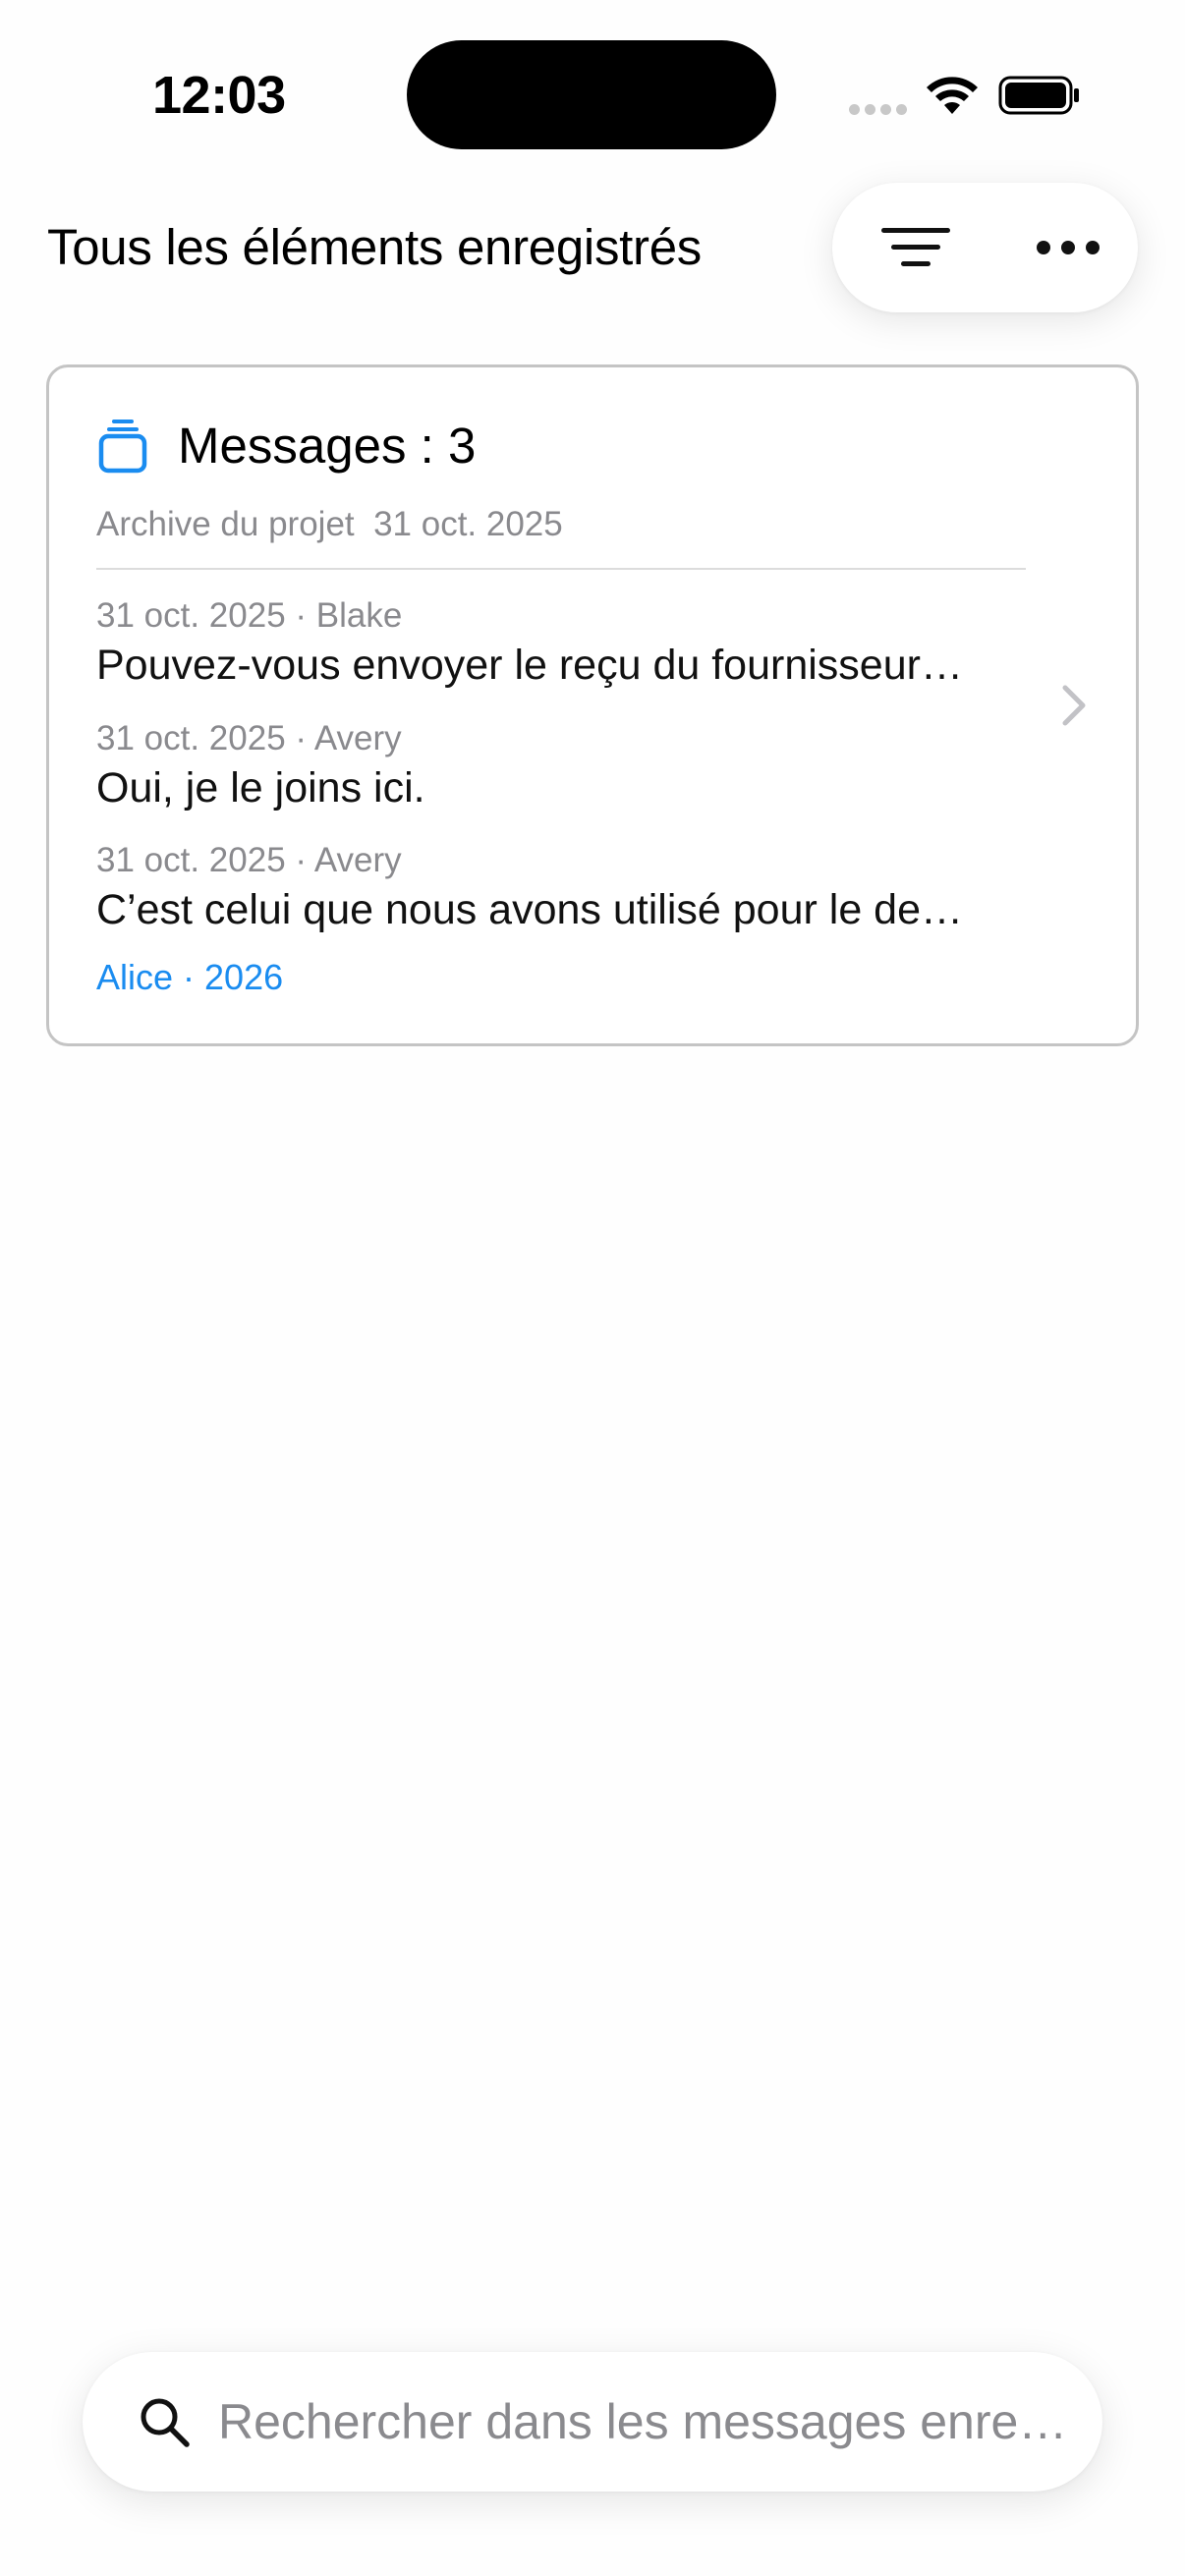 This screenshot has width=1185, height=2576. I want to click on chevron-right-icon, so click(1074, 705).